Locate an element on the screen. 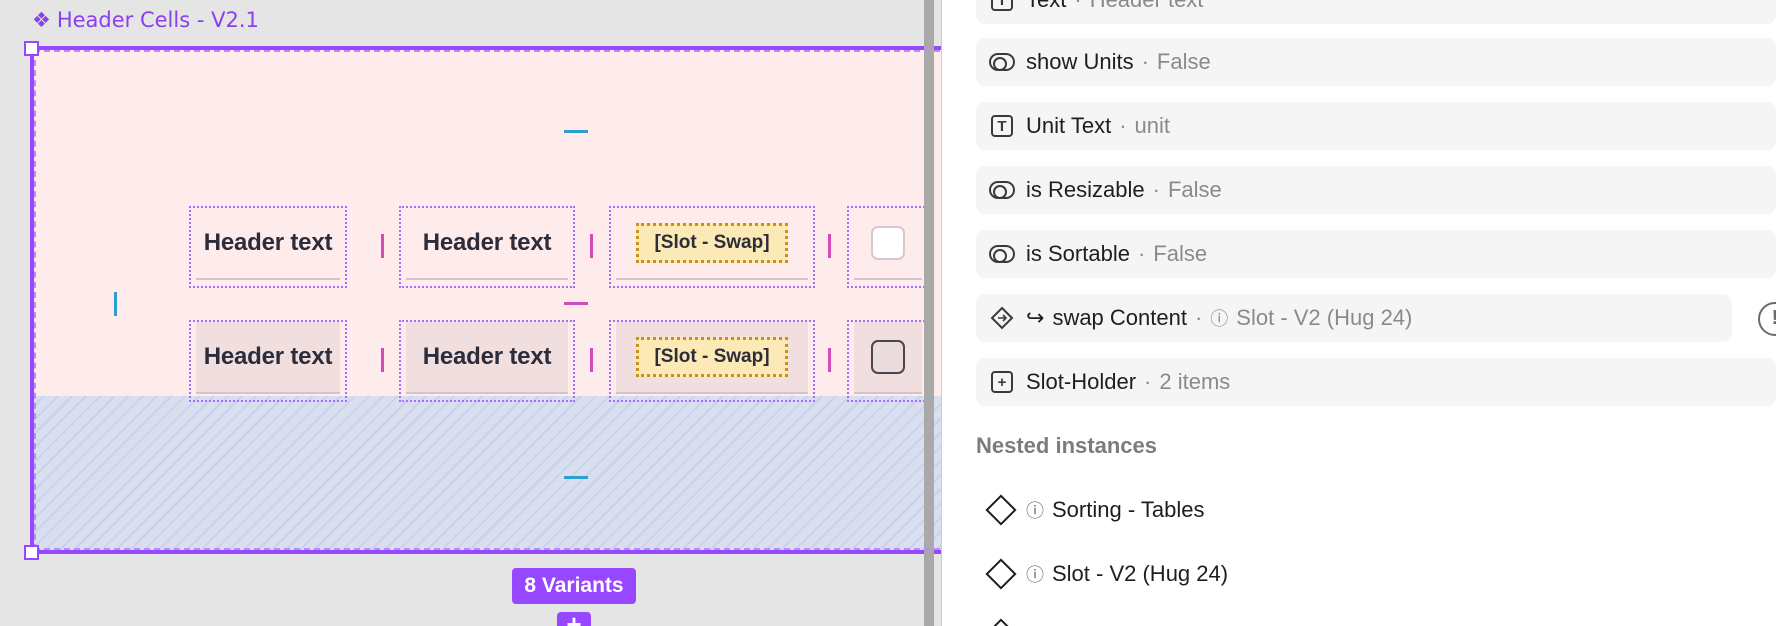  spacing-indicator-top is located at coordinates (576, 131).